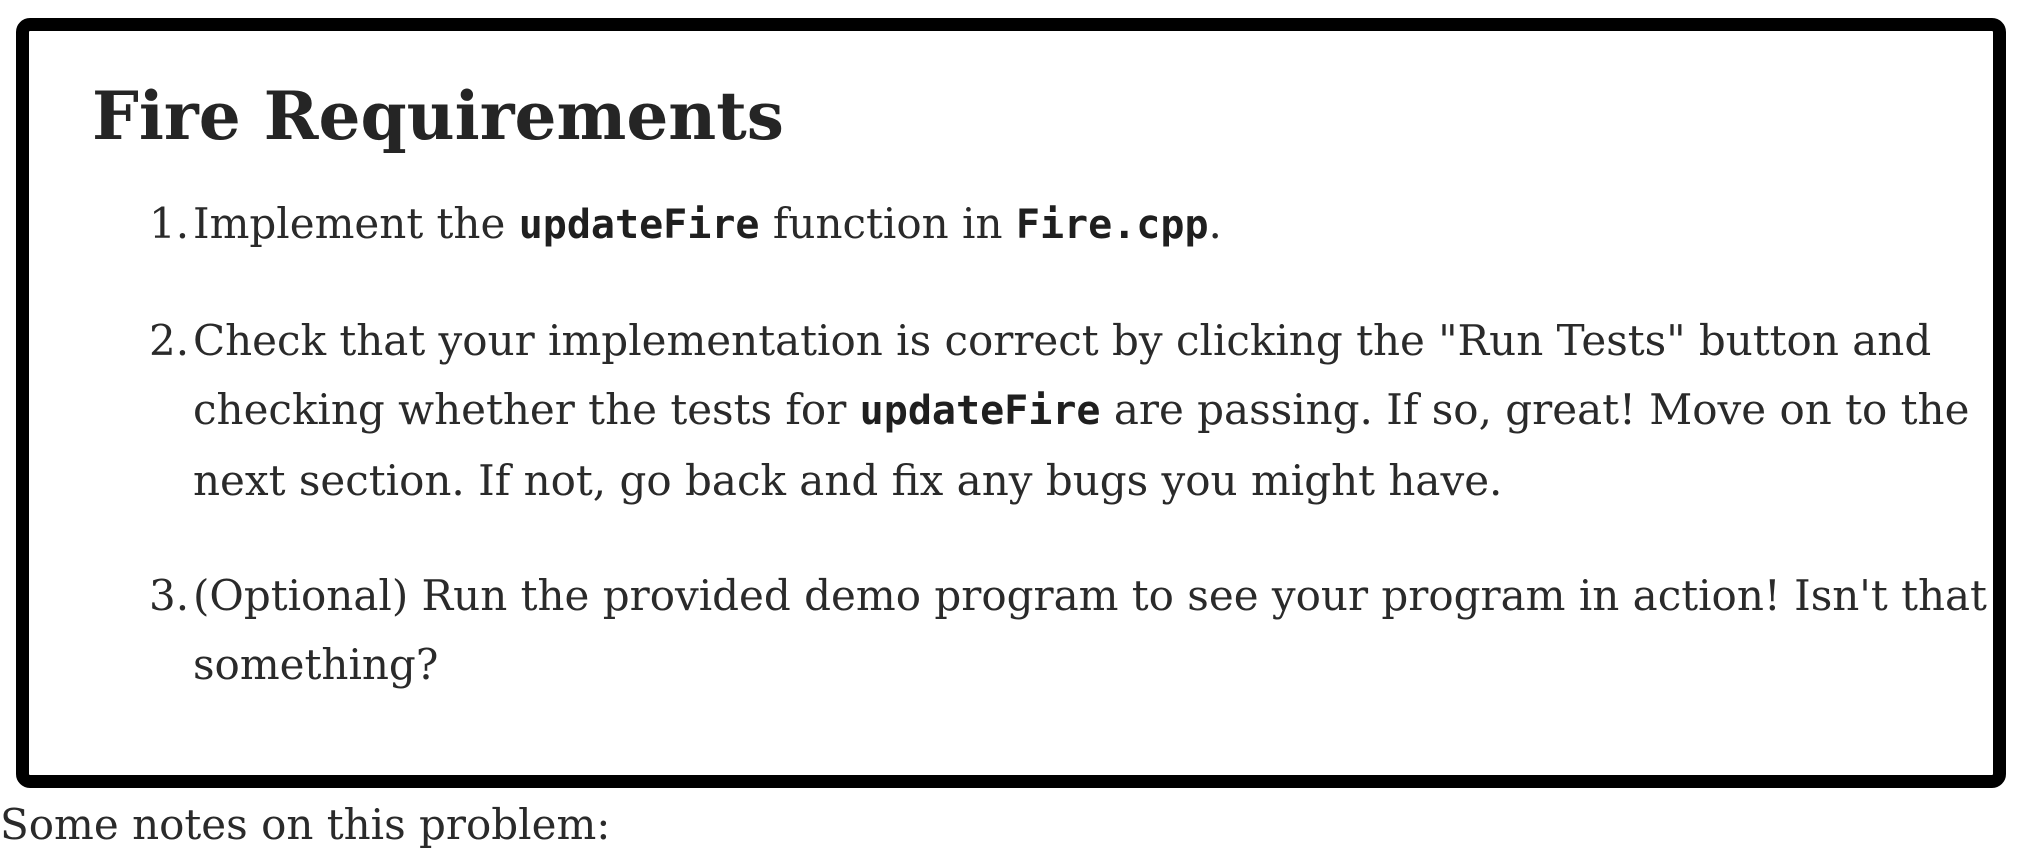 This screenshot has width=2040, height=850. What do you see at coordinates (438, 116) in the screenshot?
I see `page-title: Fire Requirements` at bounding box center [438, 116].